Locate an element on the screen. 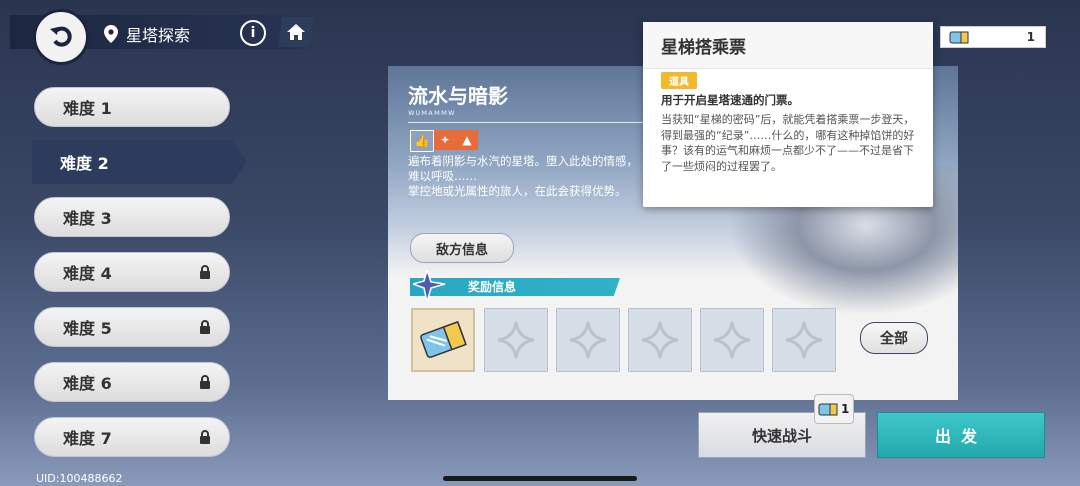  home-indicator is located at coordinates (540, 478).